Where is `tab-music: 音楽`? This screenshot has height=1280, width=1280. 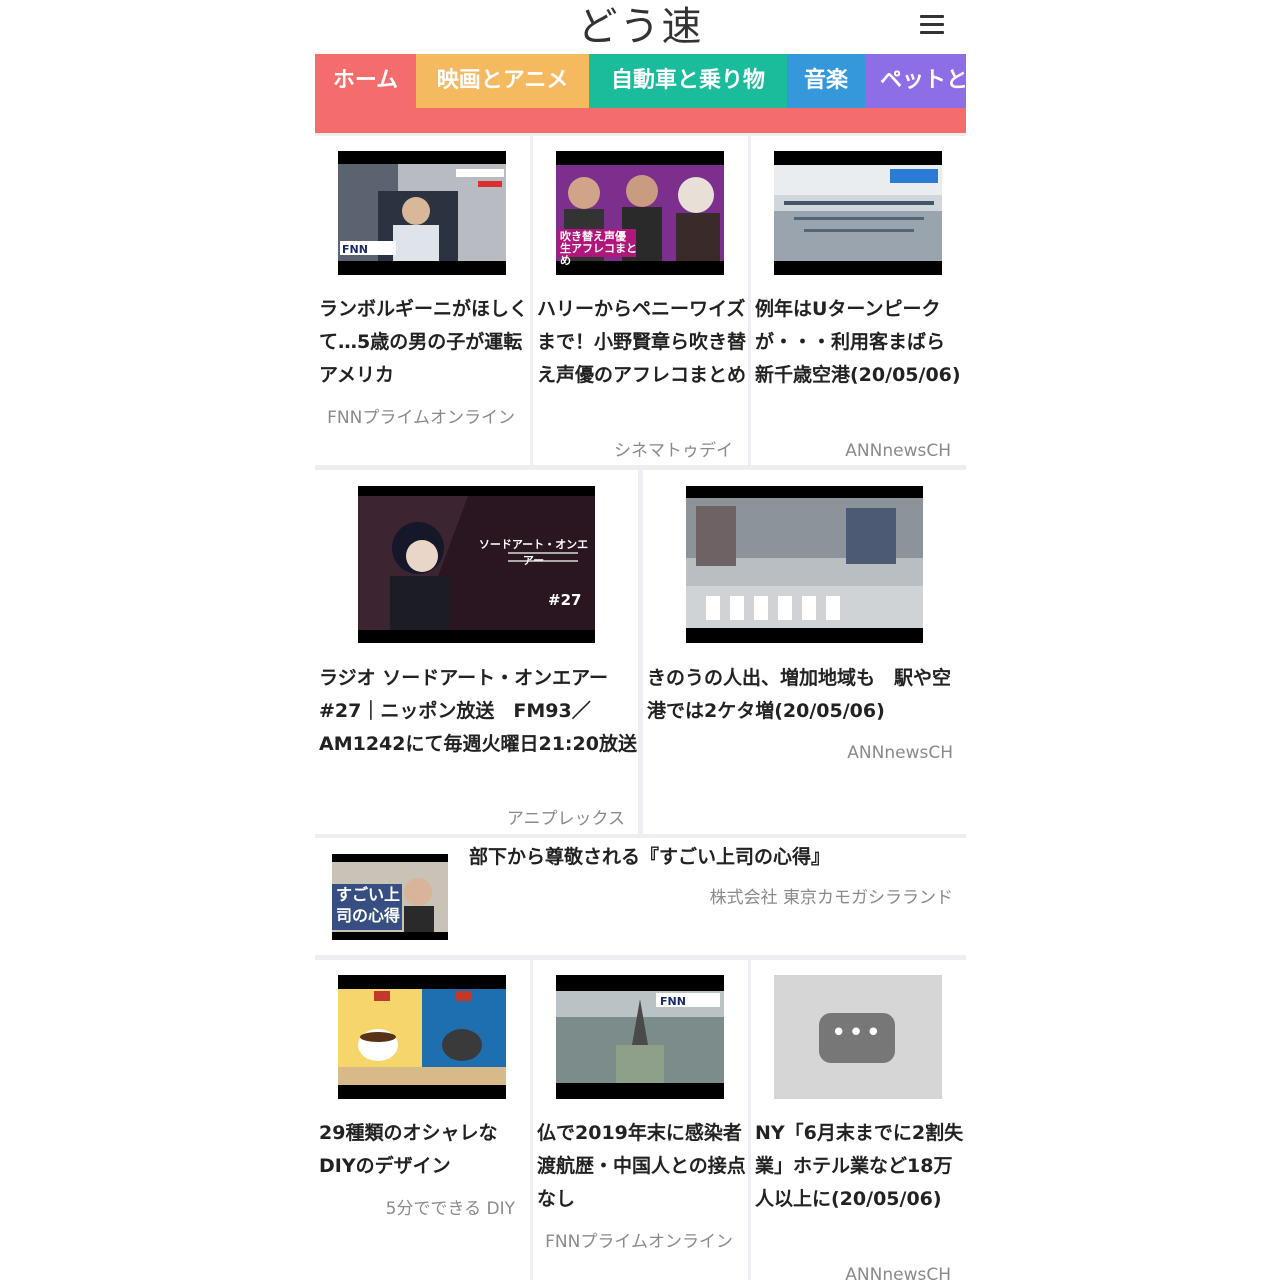 tab-music: 音楽 is located at coordinates (826, 81).